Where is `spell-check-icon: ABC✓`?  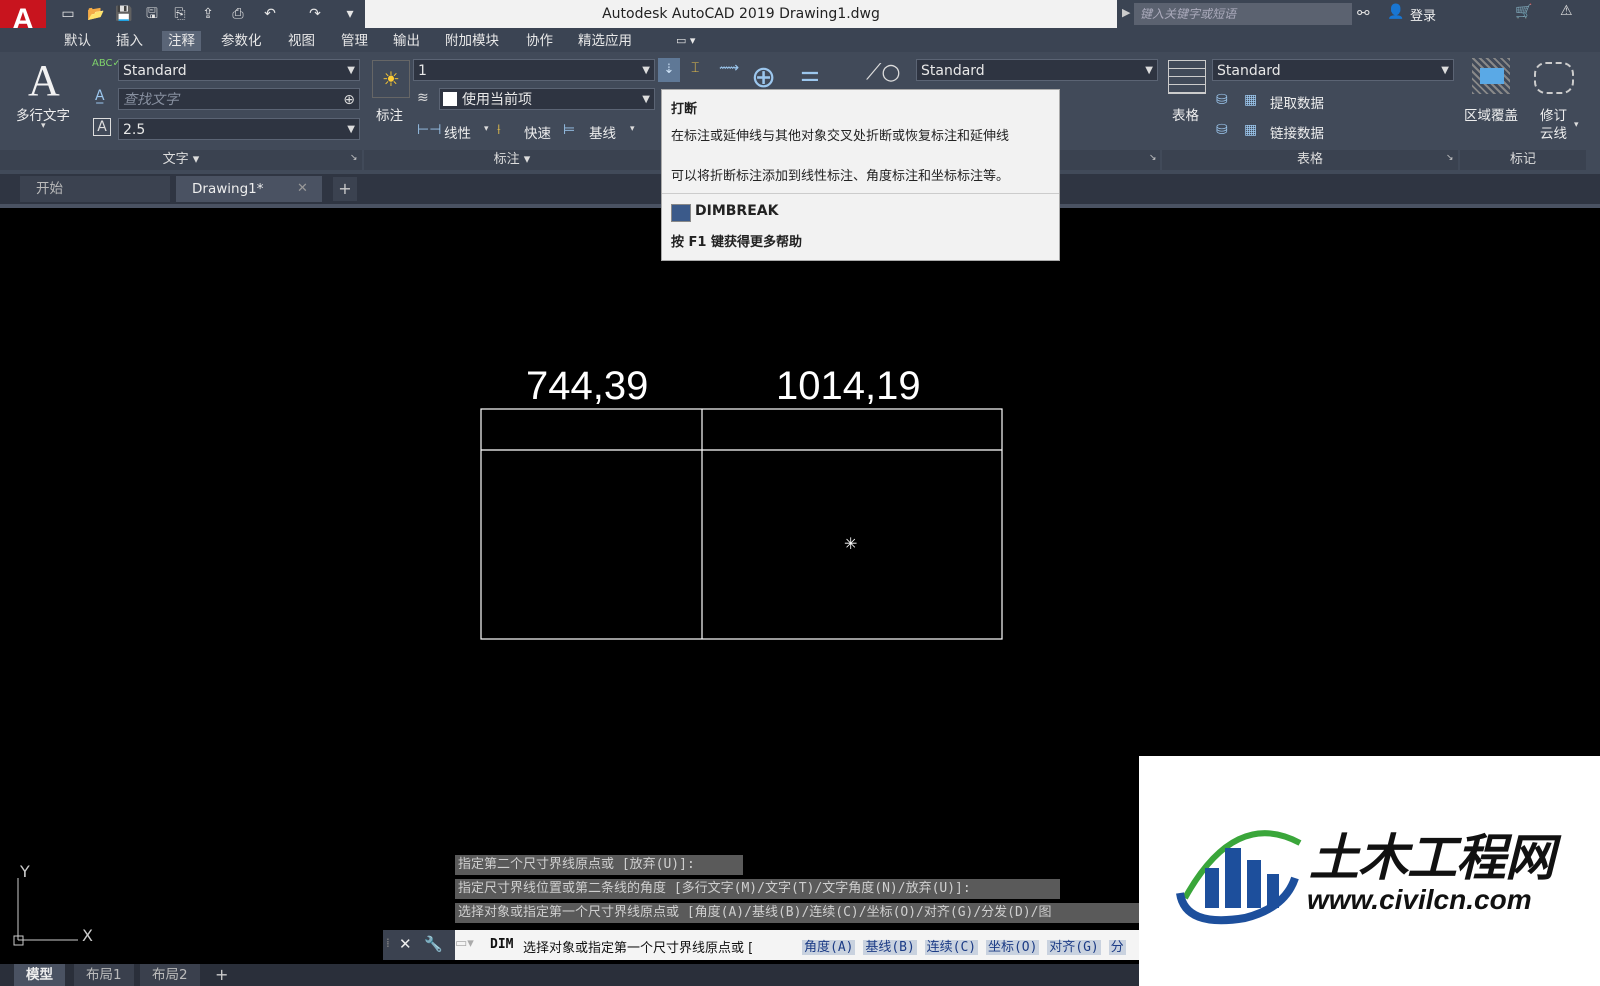 spell-check-icon: ABC✓ is located at coordinates (106, 63).